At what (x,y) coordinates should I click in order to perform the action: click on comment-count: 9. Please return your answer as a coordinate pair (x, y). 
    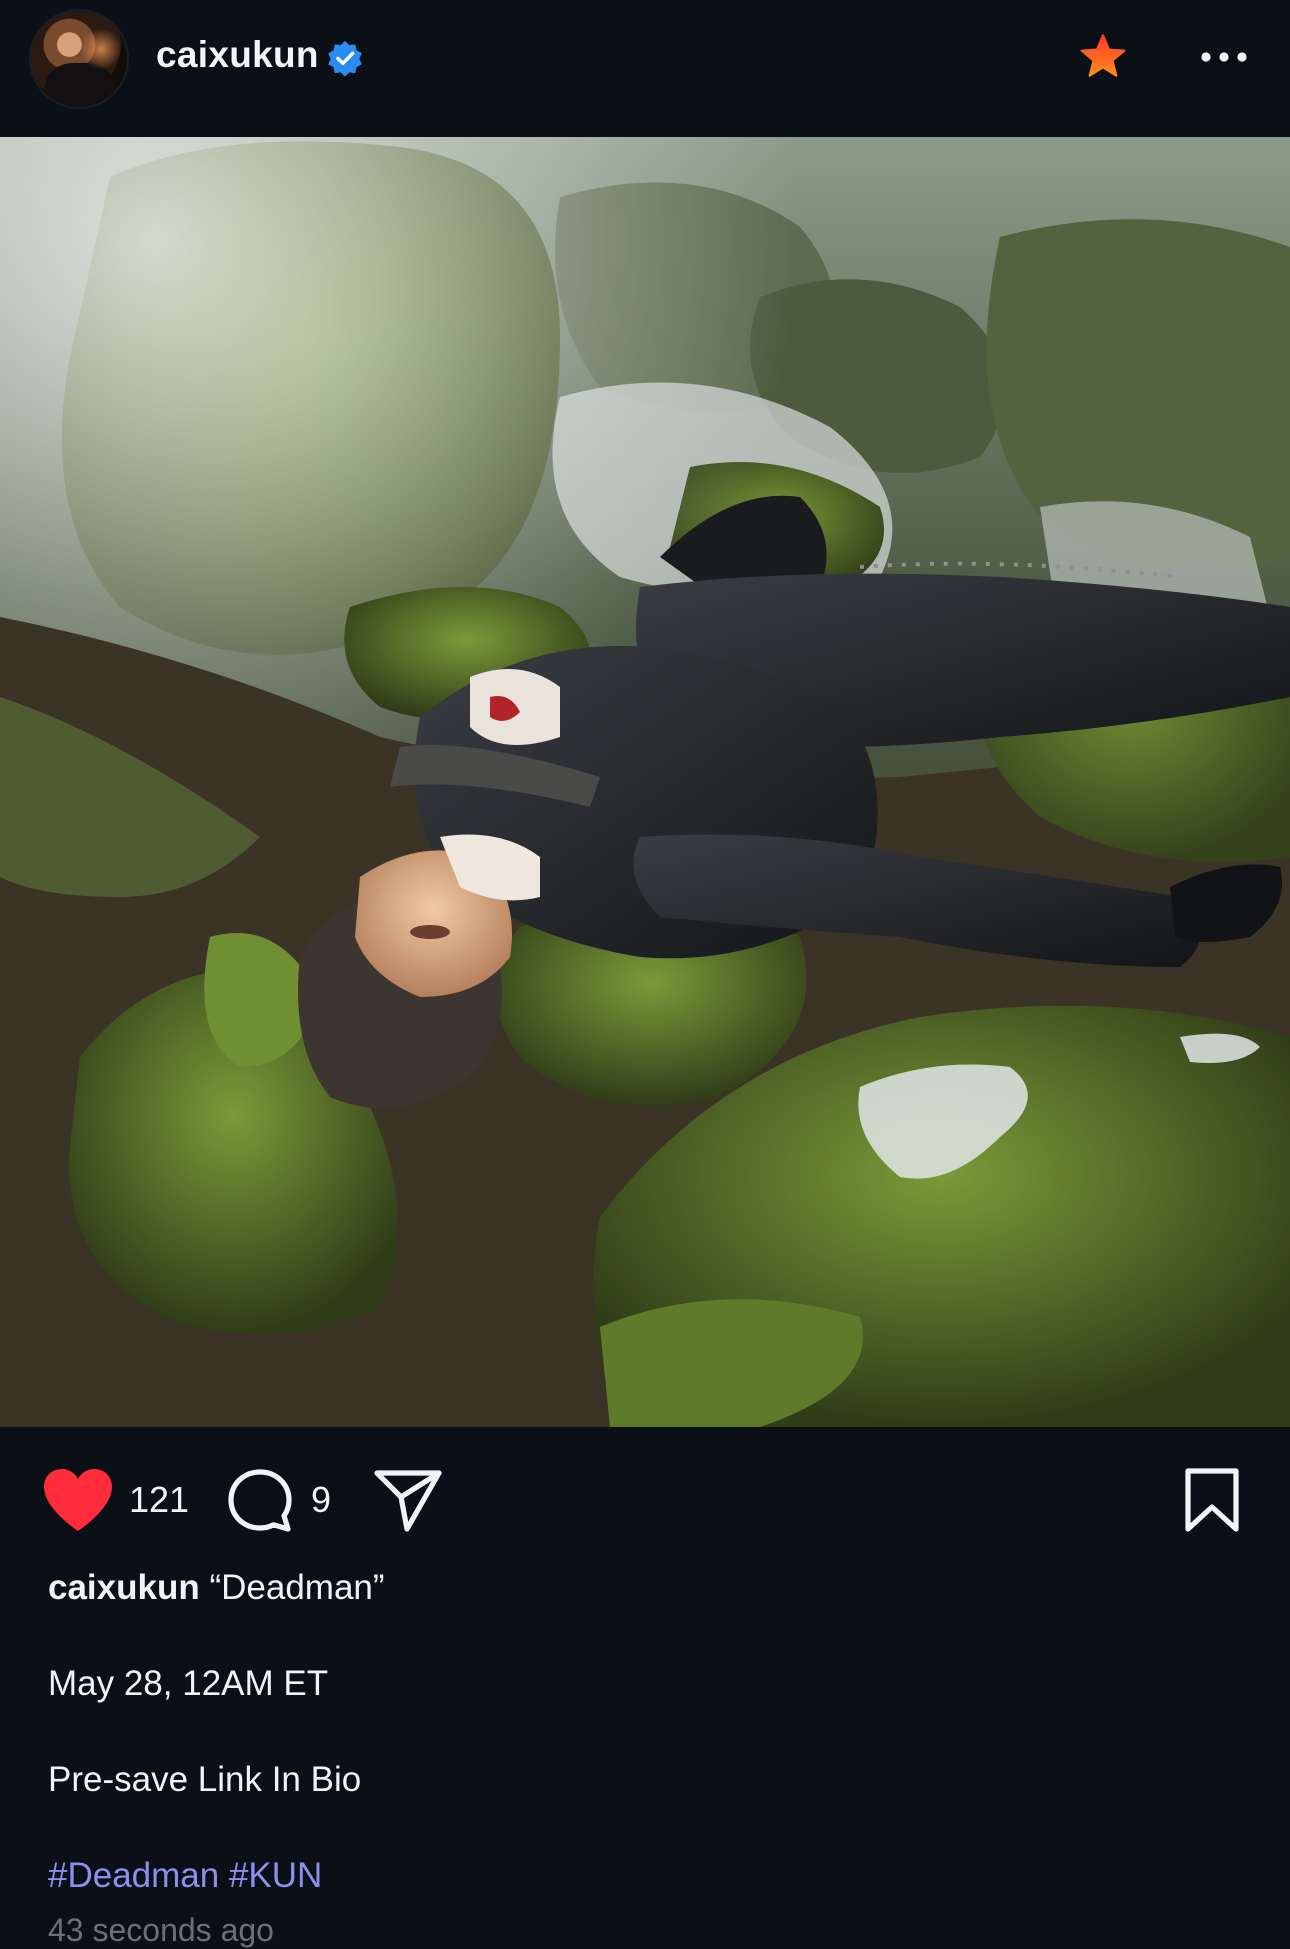
    Looking at the image, I should click on (321, 1500).